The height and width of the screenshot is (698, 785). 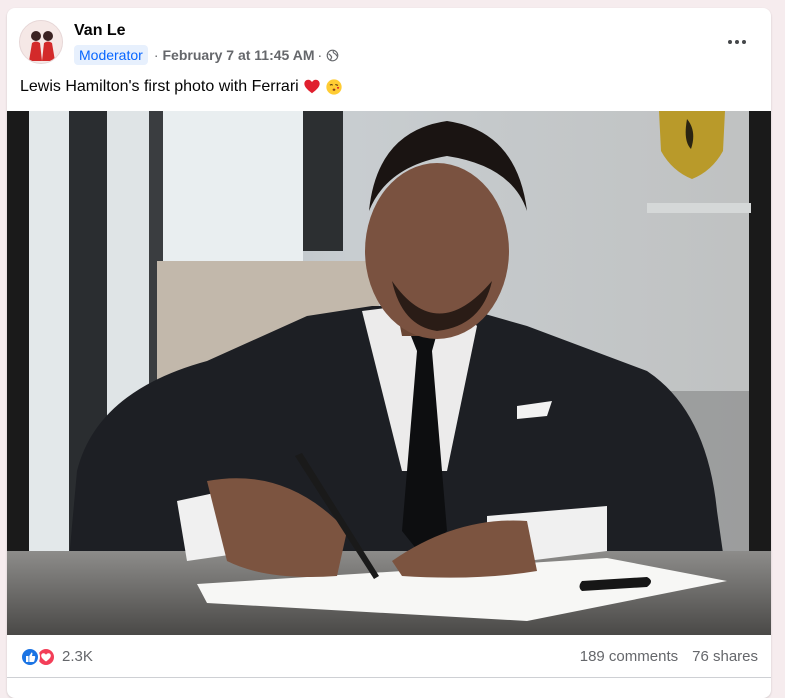 I want to click on like-icon, so click(x=30, y=656).